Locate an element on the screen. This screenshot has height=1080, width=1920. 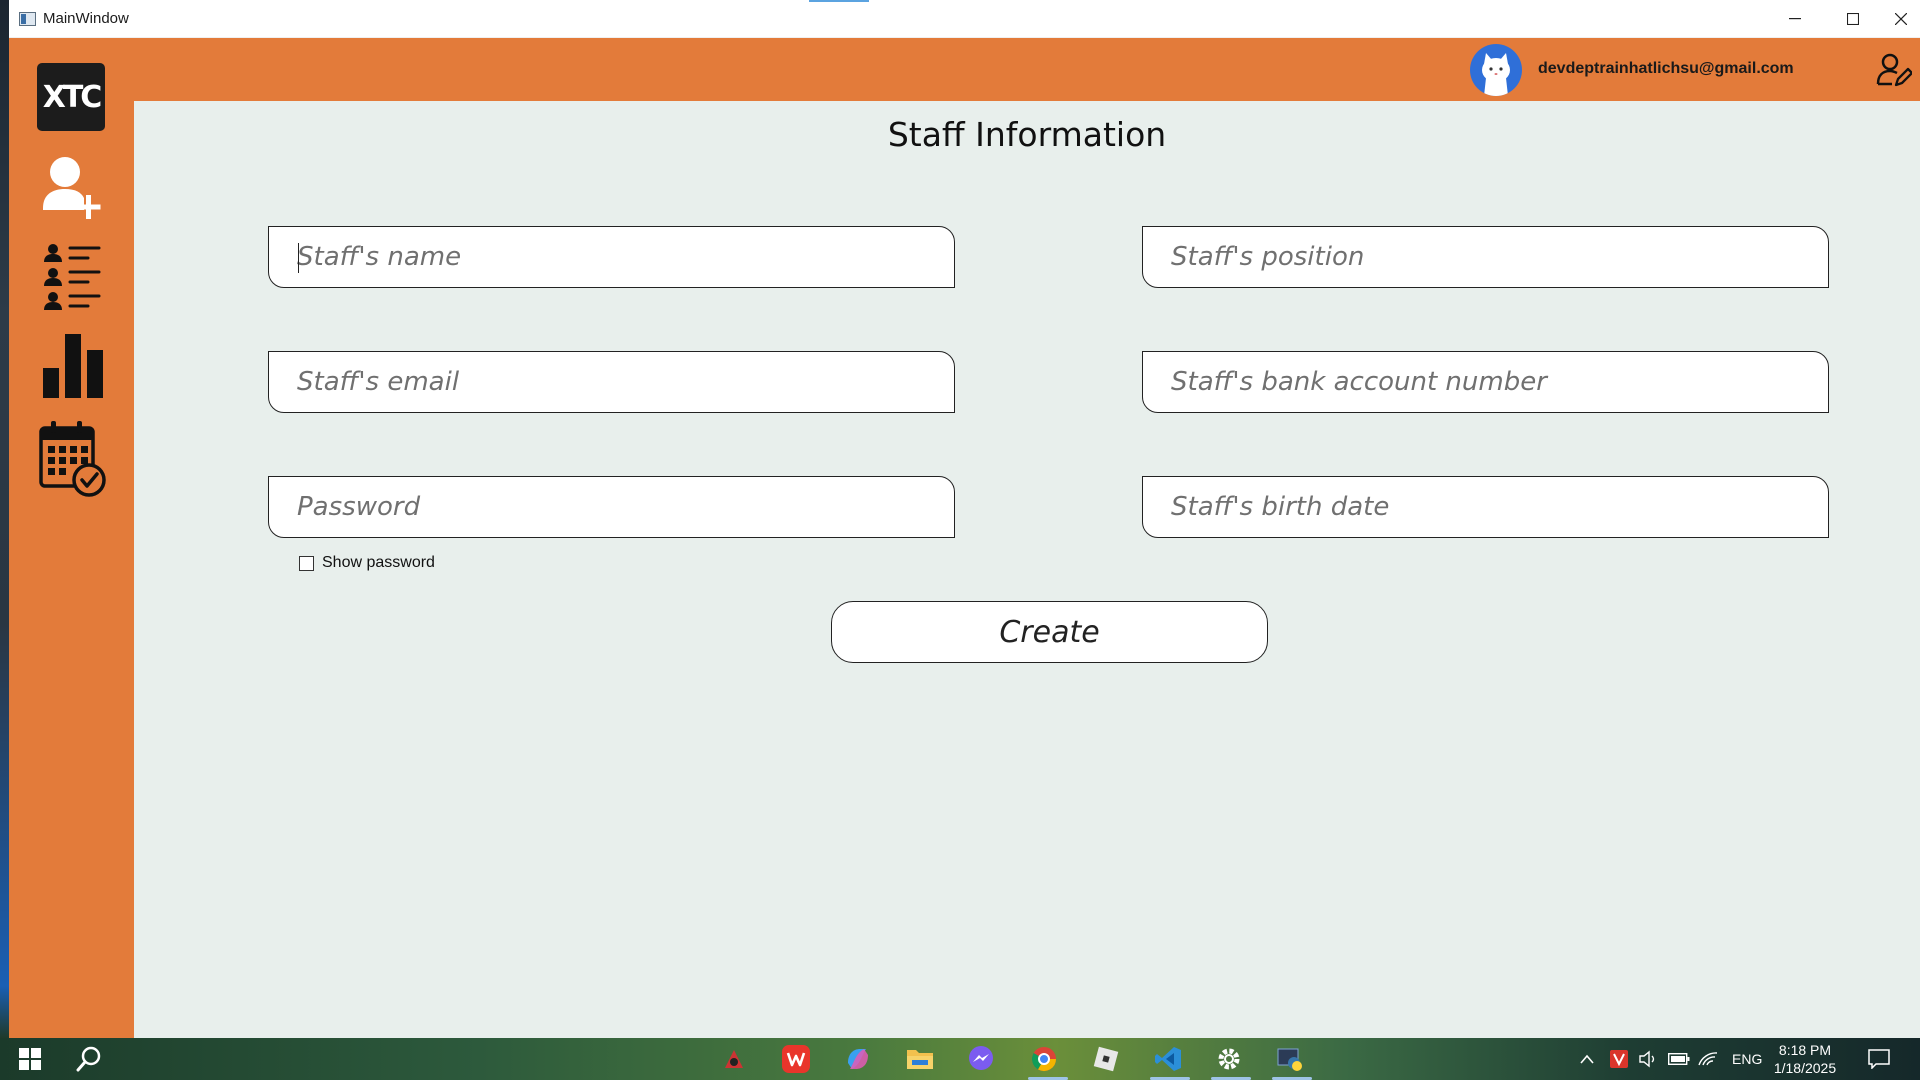
sidebar: XTC is located at coordinates (71, 538).